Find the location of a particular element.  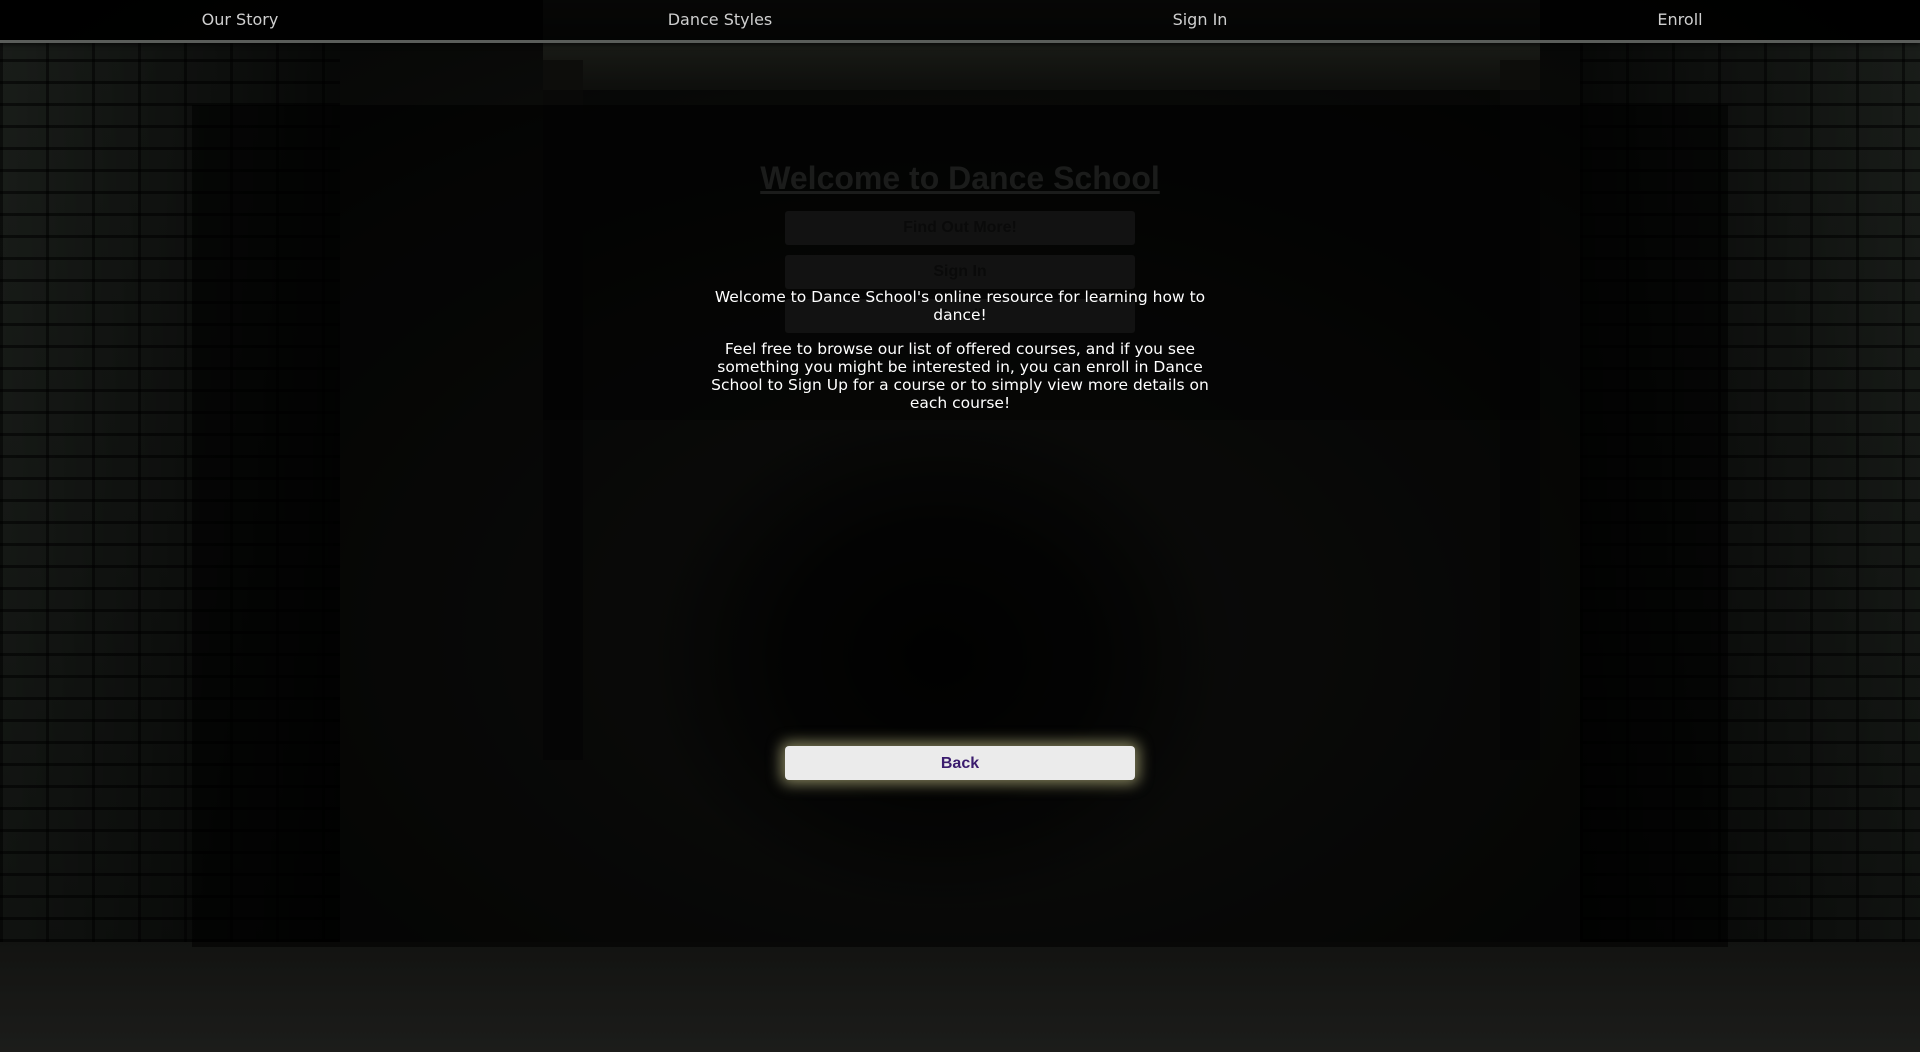

top-navbar: Our Story Dance Styles Sign In Enroll is located at coordinates (960, 21).